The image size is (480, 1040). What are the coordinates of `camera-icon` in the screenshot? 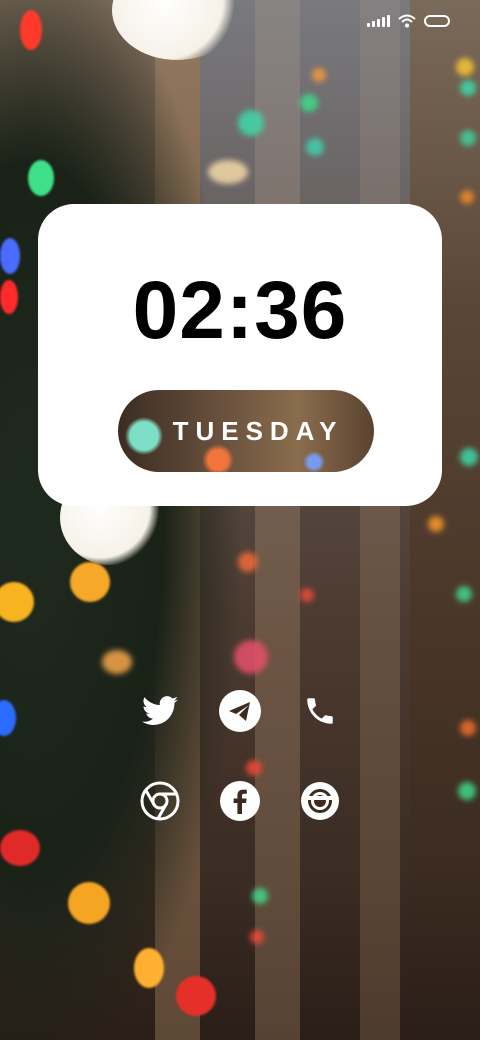 It's located at (320, 801).